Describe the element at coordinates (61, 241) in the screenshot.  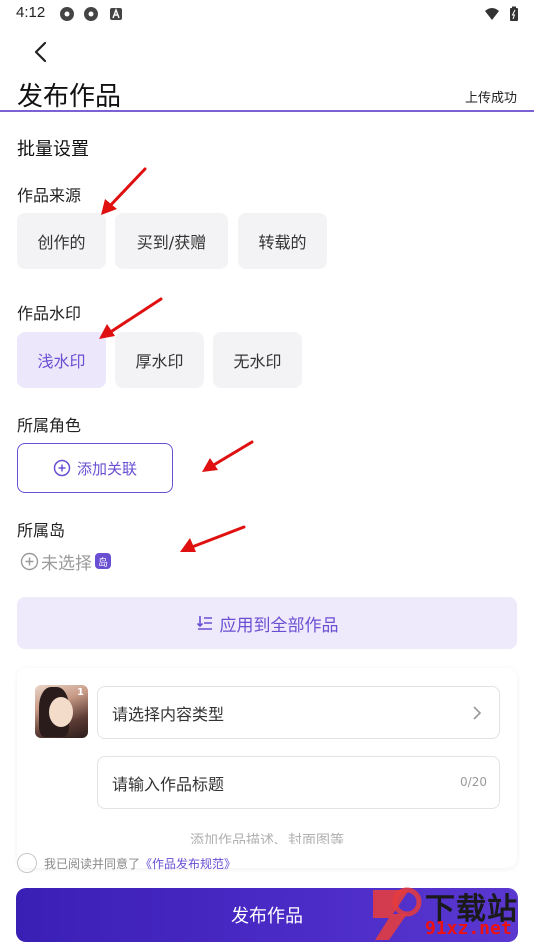
I see `source-option-original: 创作的` at that location.